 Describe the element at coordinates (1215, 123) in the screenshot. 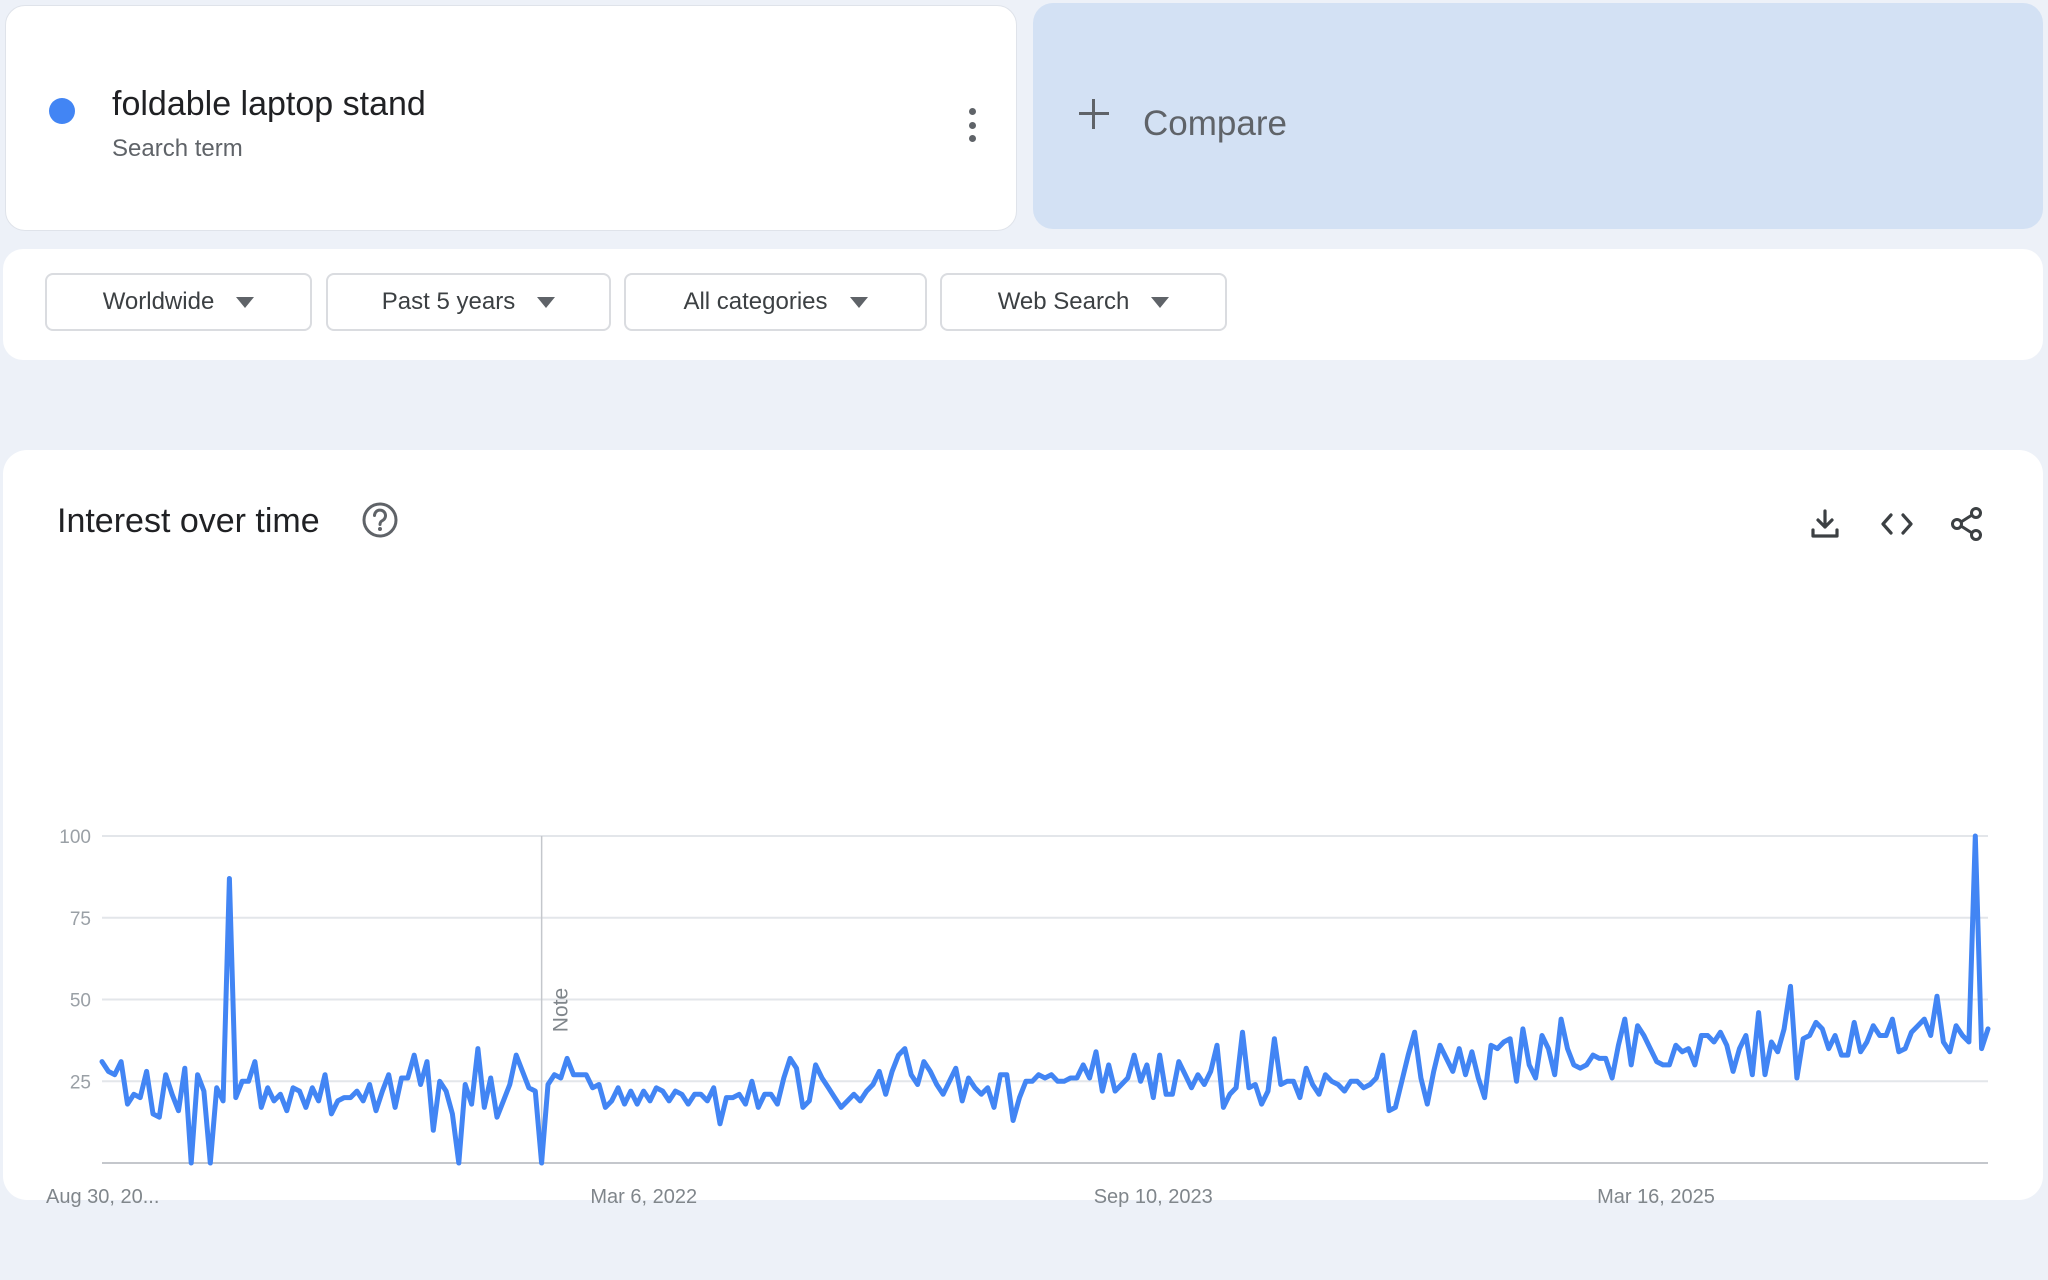

I see `compare-label: Compare` at that location.